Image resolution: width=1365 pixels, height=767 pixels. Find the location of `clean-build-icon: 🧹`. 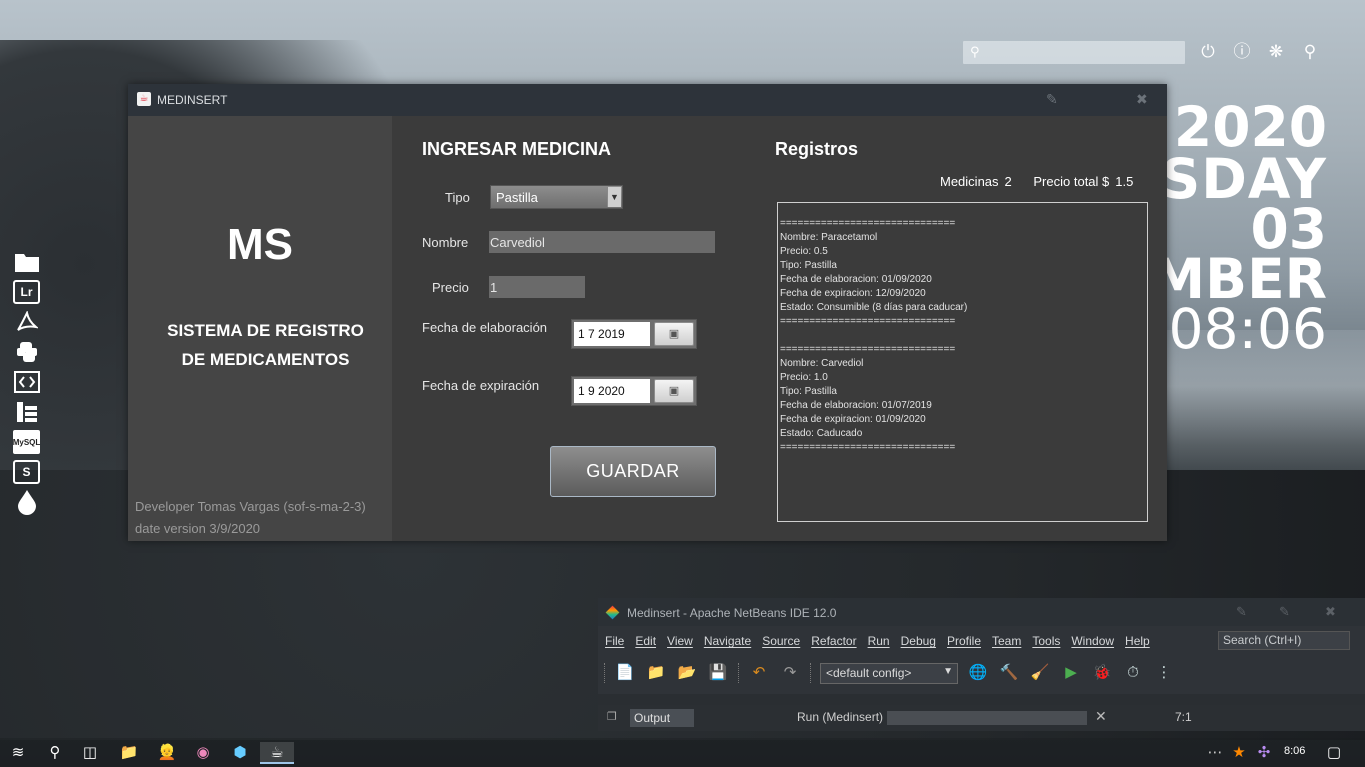

clean-build-icon: 🧹 is located at coordinates (1040, 673).